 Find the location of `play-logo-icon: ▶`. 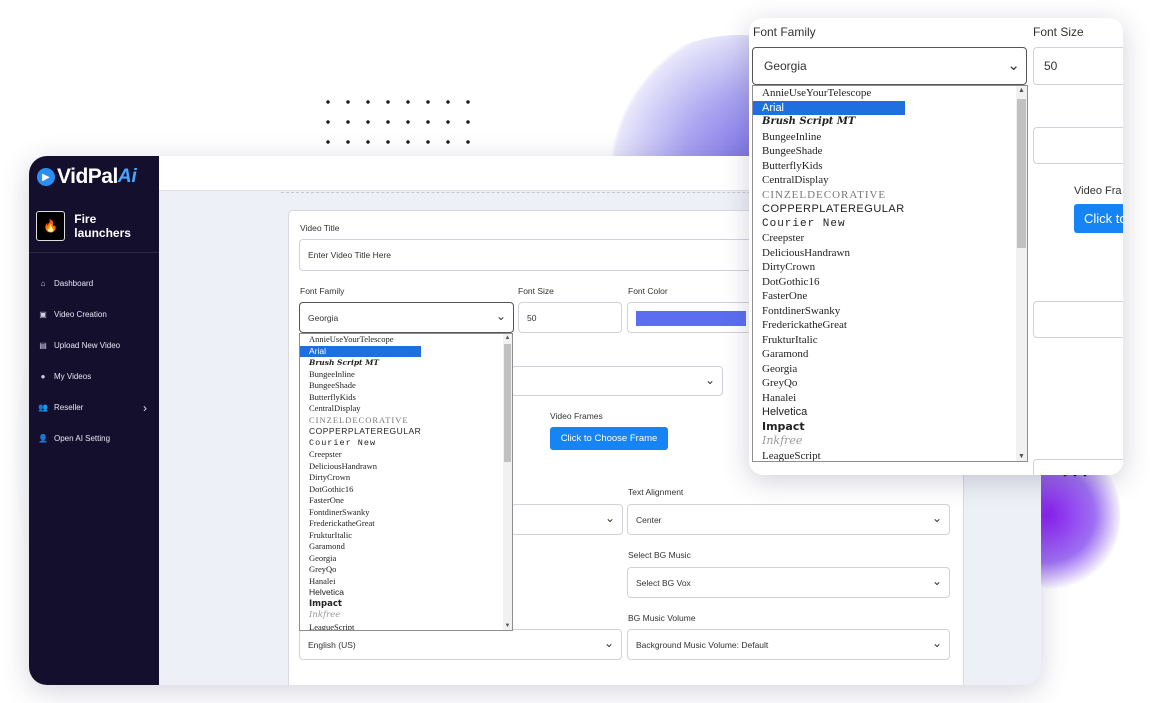

play-logo-icon: ▶ is located at coordinates (46, 177).